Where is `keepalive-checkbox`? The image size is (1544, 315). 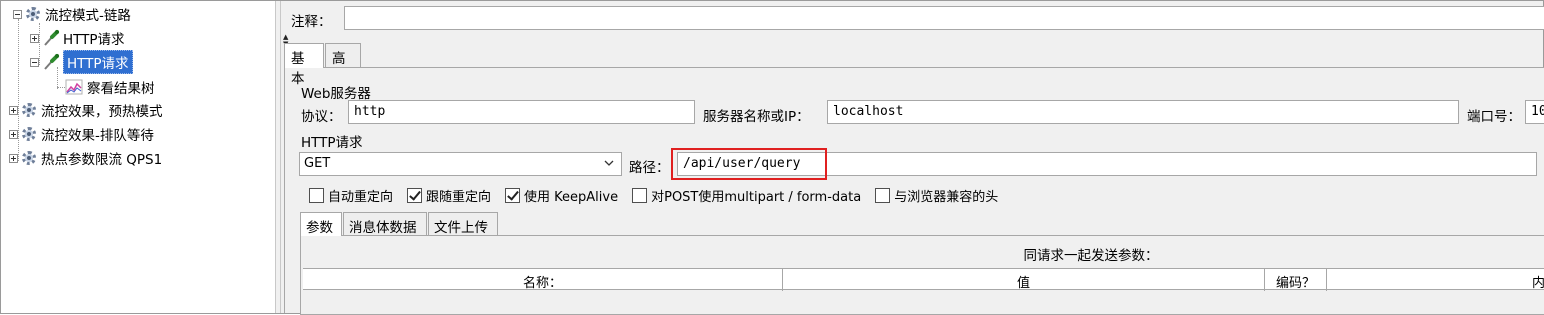
keepalive-checkbox is located at coordinates (513, 195).